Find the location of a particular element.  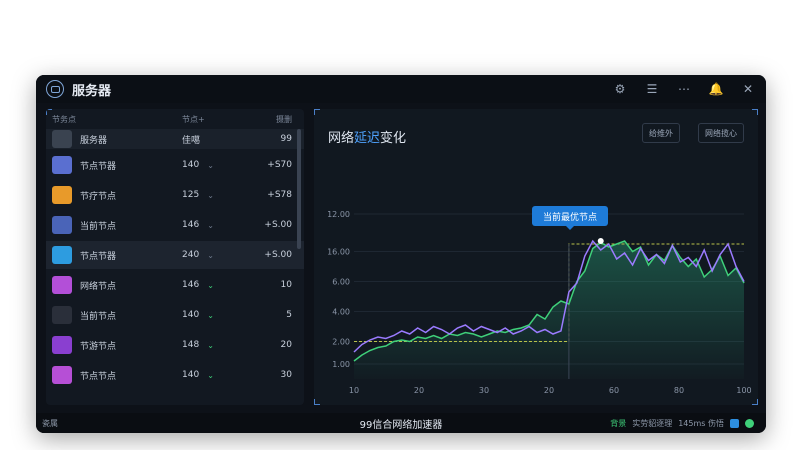

settings-icon: ⚙ is located at coordinates (620, 89).